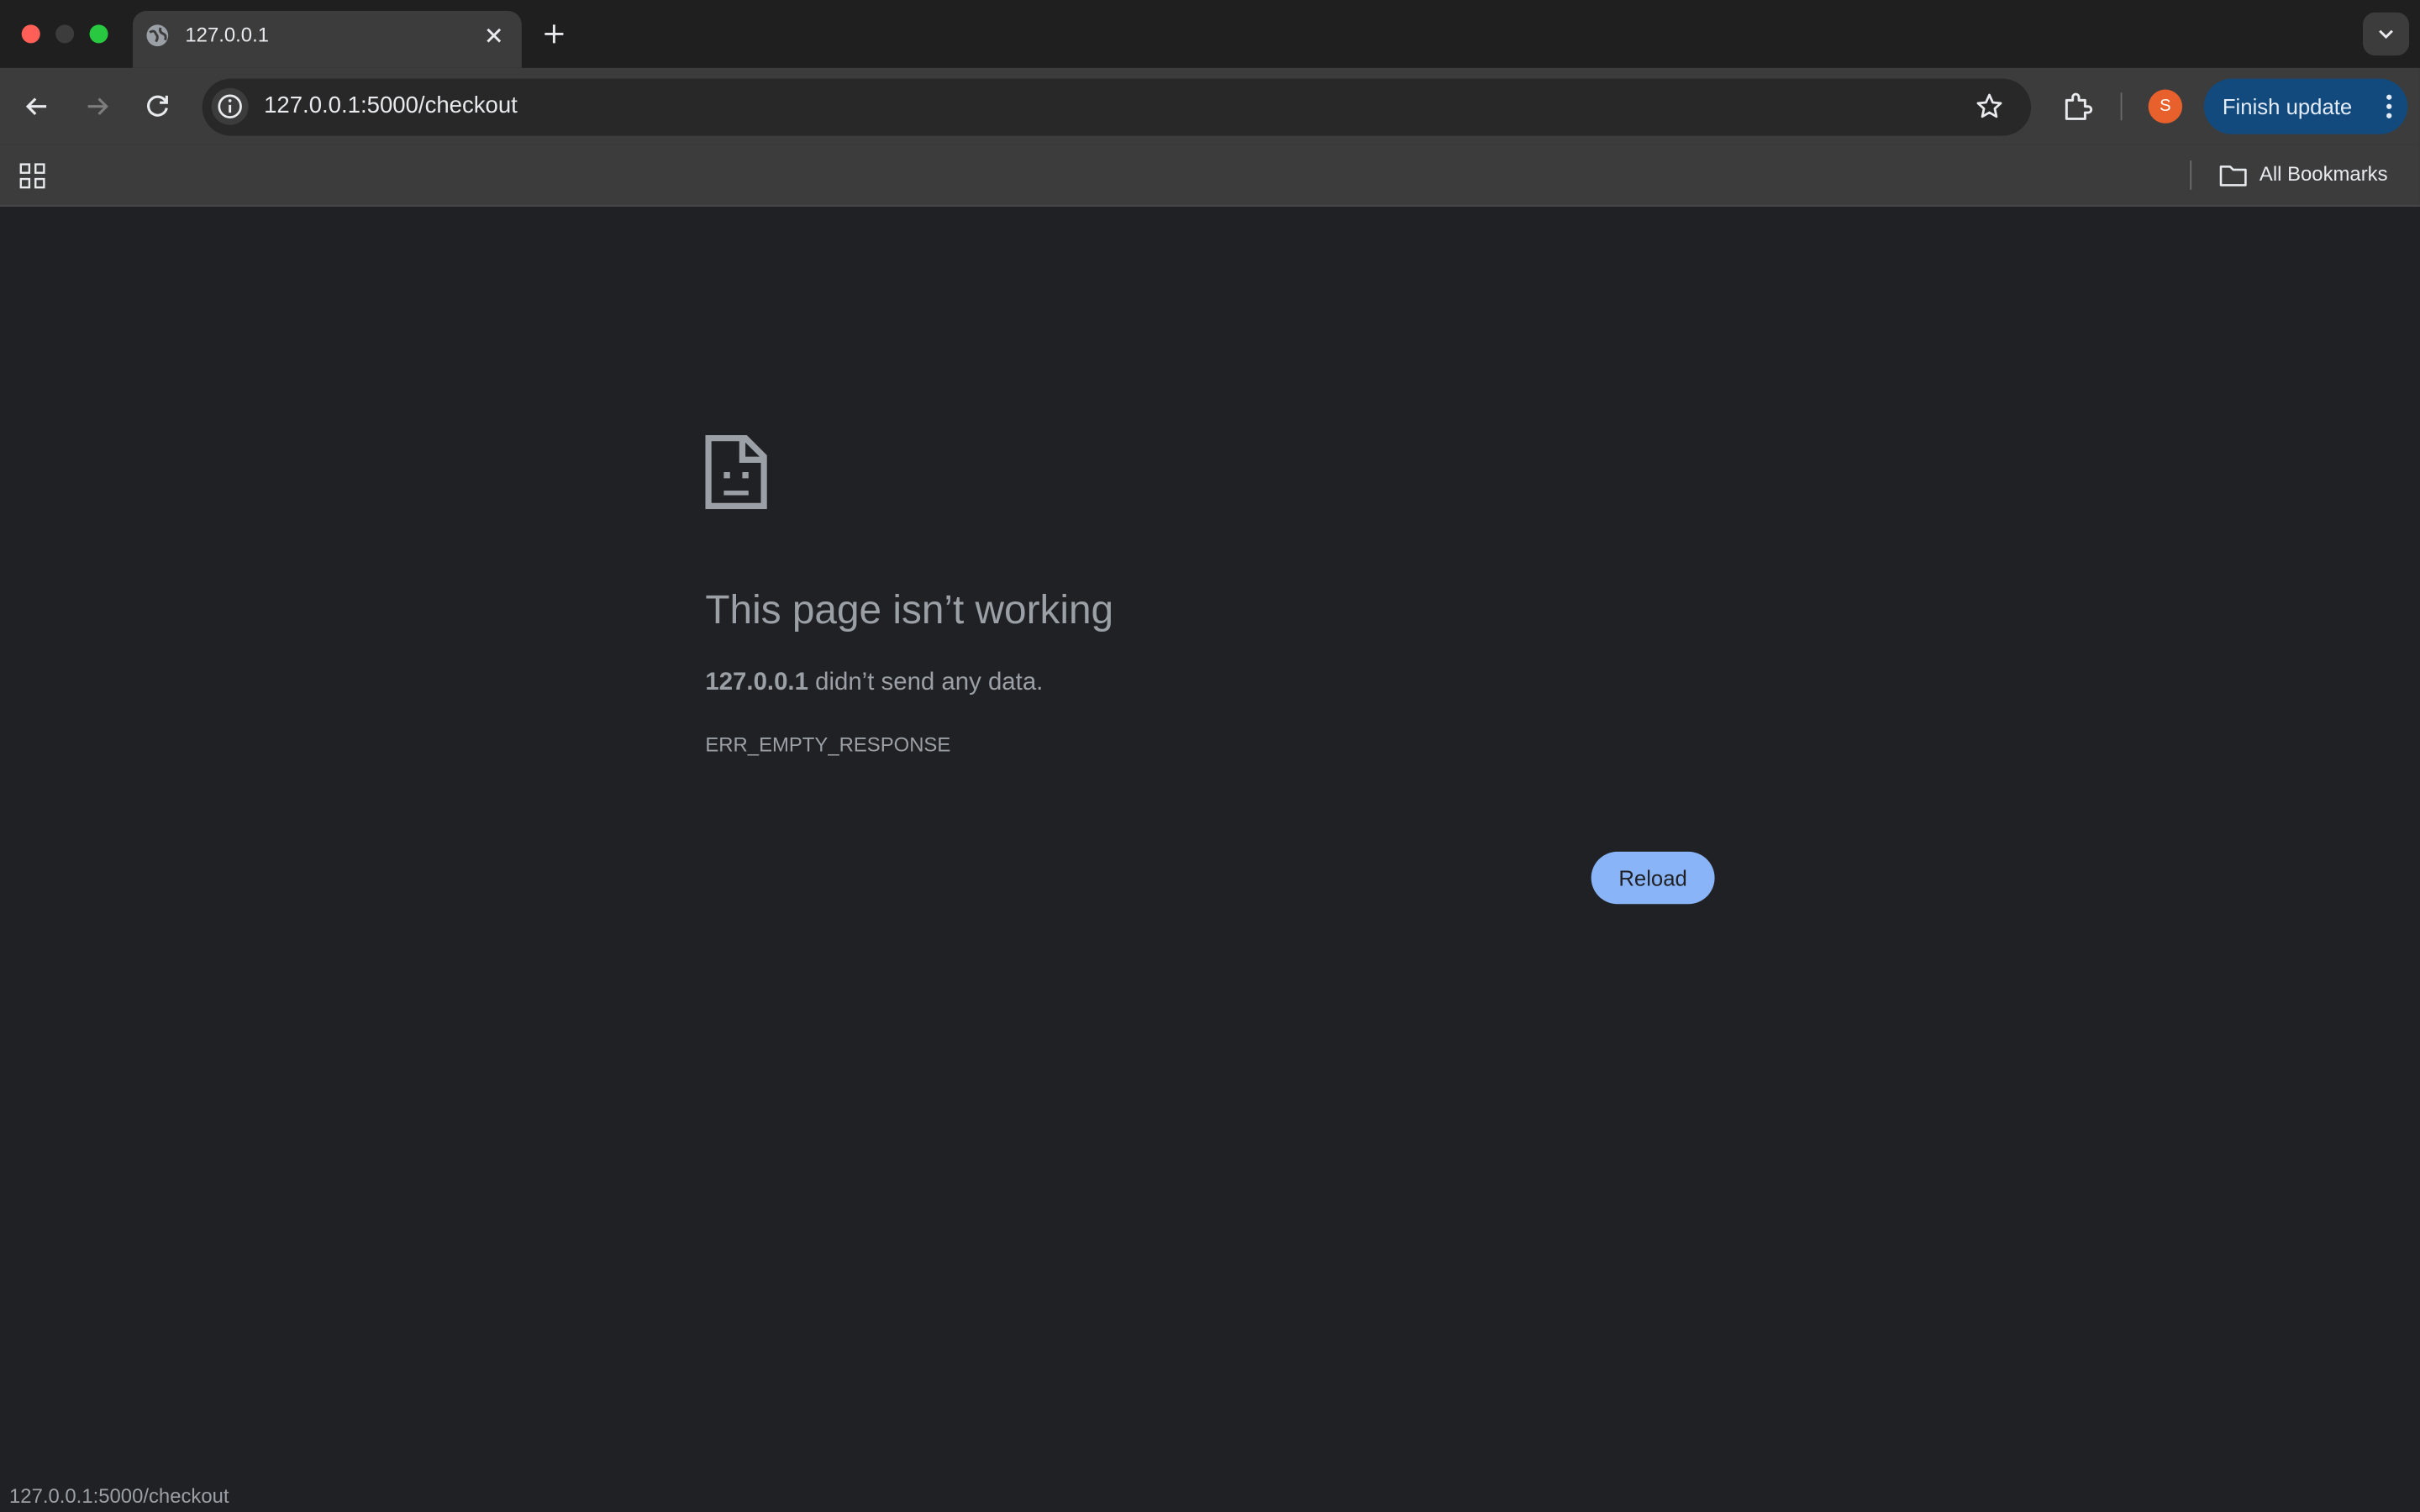 Image resolution: width=2420 pixels, height=1512 pixels. I want to click on error-heading: This page isn’t working, so click(909, 609).